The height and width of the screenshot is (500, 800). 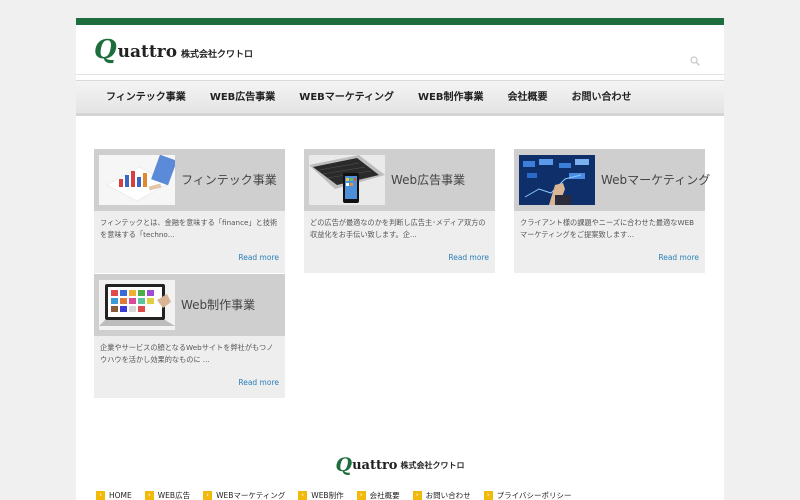 What do you see at coordinates (534, 495) in the screenshot?
I see `footer-link-label: プライバシーポリシー` at bounding box center [534, 495].